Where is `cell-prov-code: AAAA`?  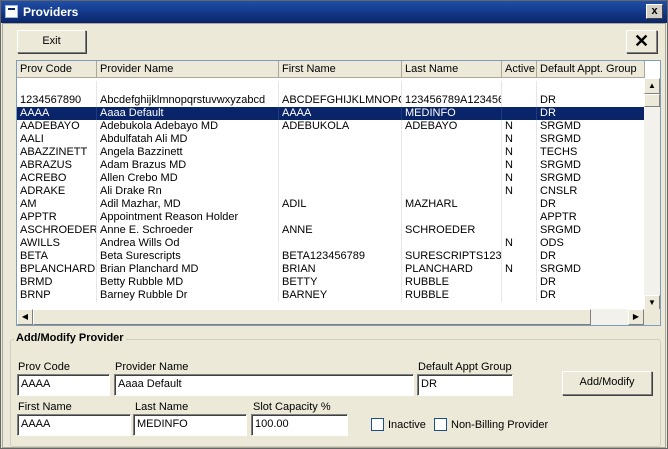 cell-prov-code: AAAA is located at coordinates (57, 113).